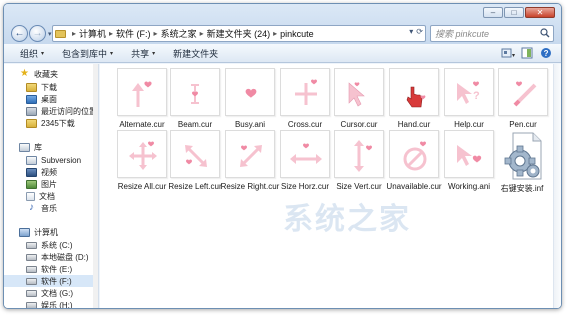 The height and width of the screenshot is (315, 568). Describe the element at coordinates (363, 156) in the screenshot. I see `size-vert-cursor-icon` at that location.